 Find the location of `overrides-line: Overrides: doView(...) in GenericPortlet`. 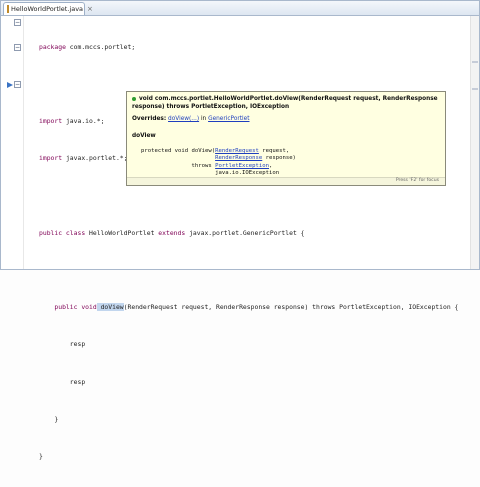

overrides-line: Overrides: doView(...) in GenericPortlet is located at coordinates (191, 119).